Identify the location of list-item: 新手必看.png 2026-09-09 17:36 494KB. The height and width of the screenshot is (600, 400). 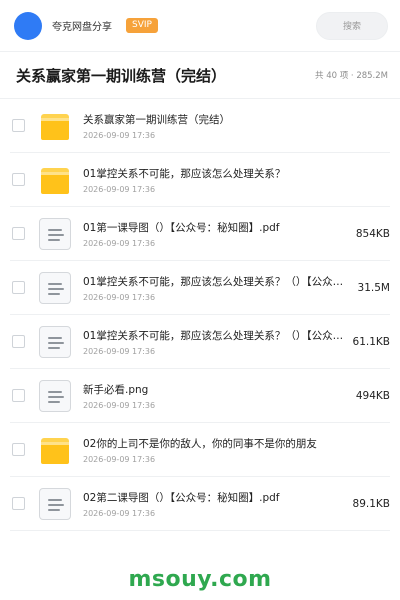
(200, 396).